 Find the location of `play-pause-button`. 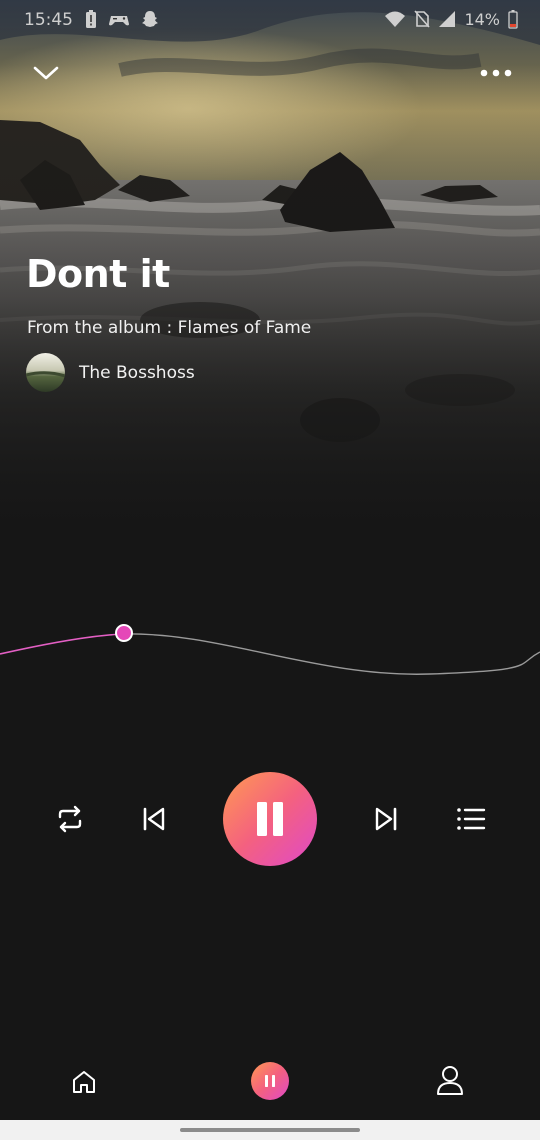

play-pause-button is located at coordinates (270, 819).